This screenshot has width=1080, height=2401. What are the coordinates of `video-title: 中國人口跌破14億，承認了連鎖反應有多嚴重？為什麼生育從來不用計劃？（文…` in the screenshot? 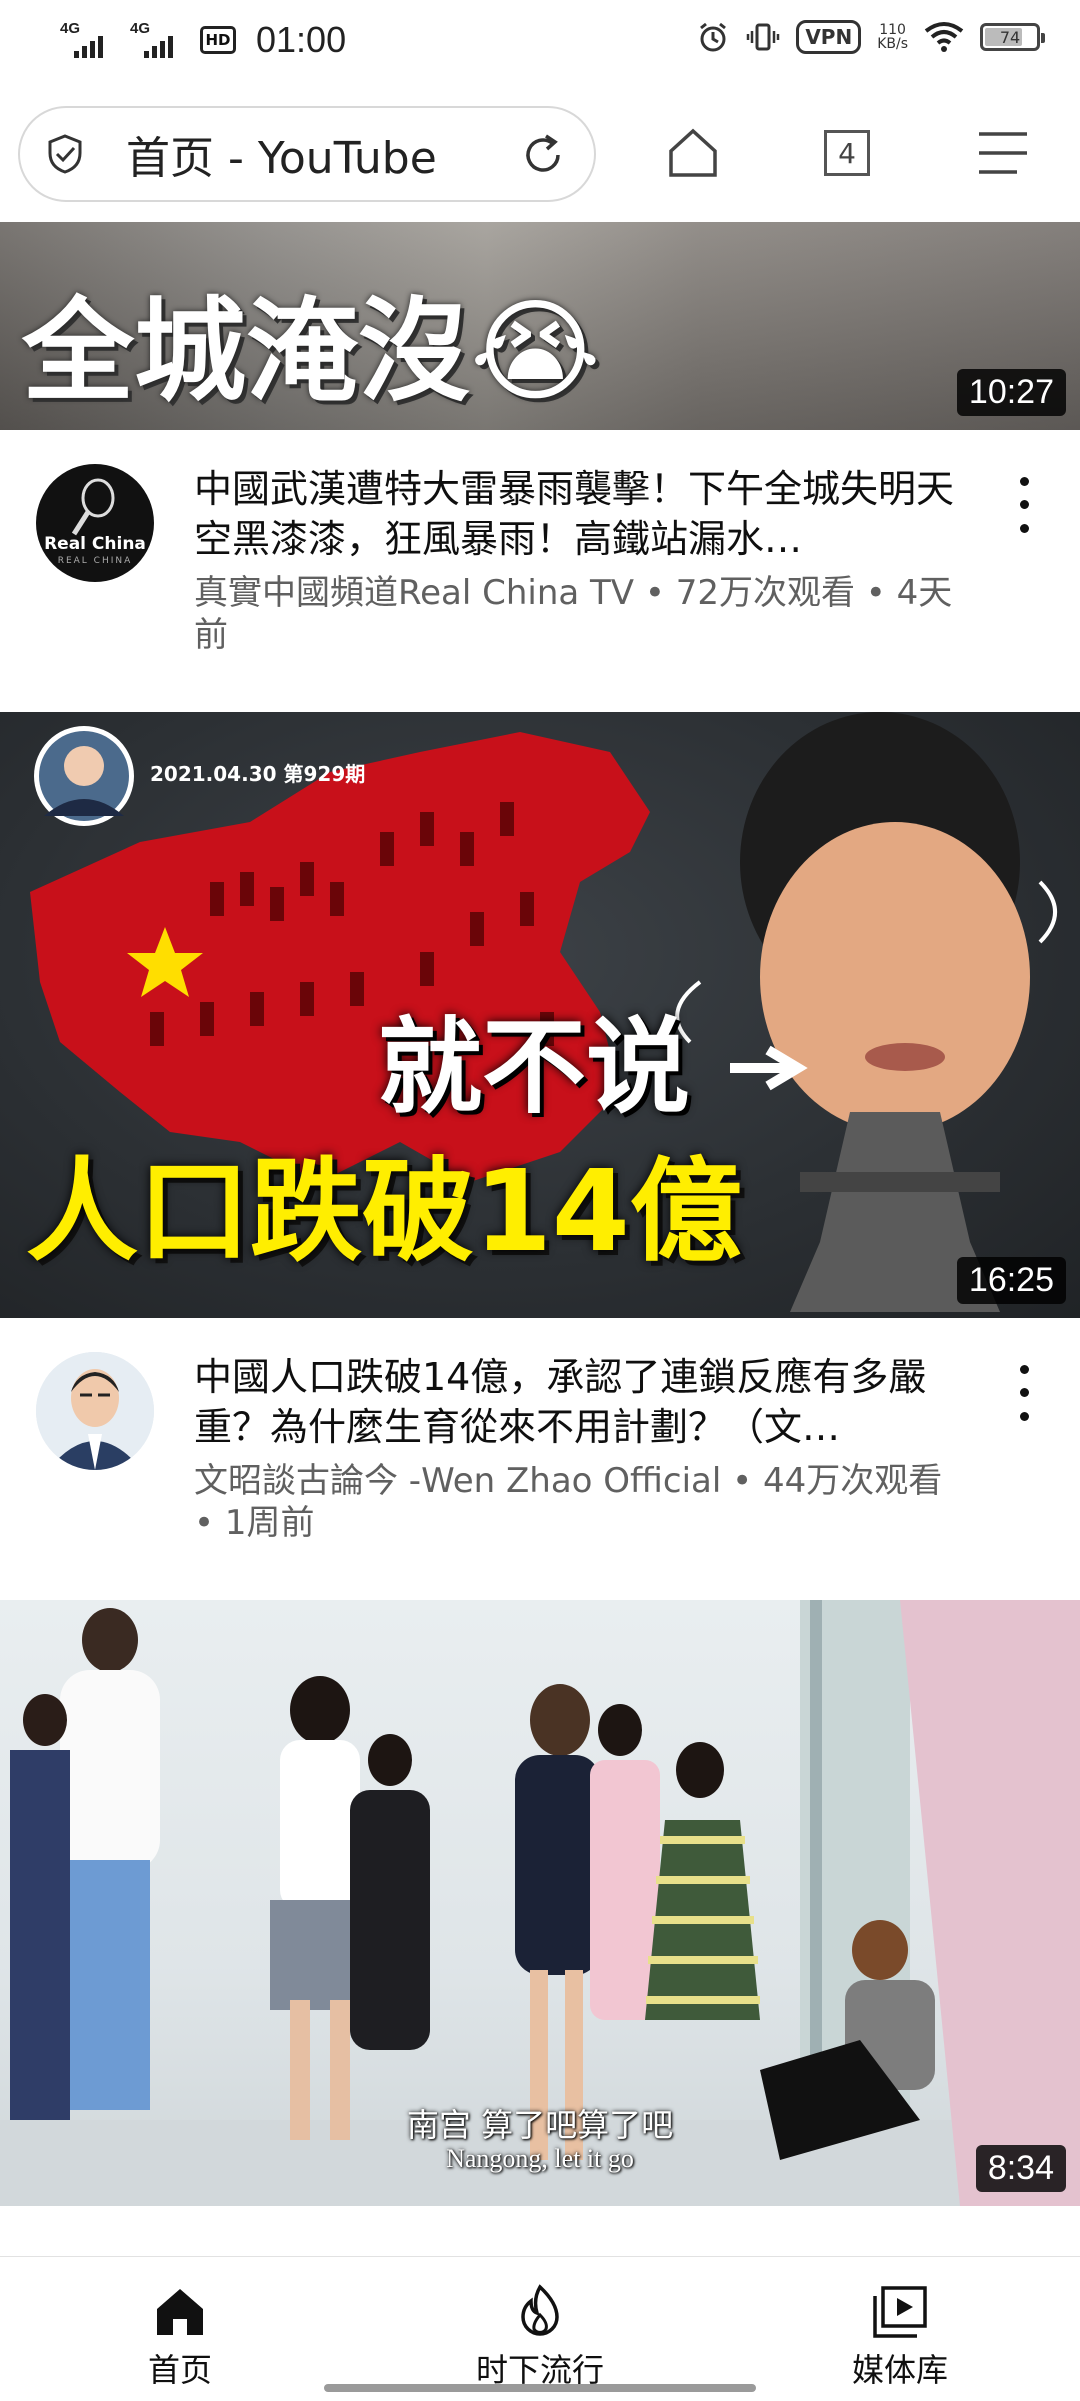 It's located at (579, 1402).